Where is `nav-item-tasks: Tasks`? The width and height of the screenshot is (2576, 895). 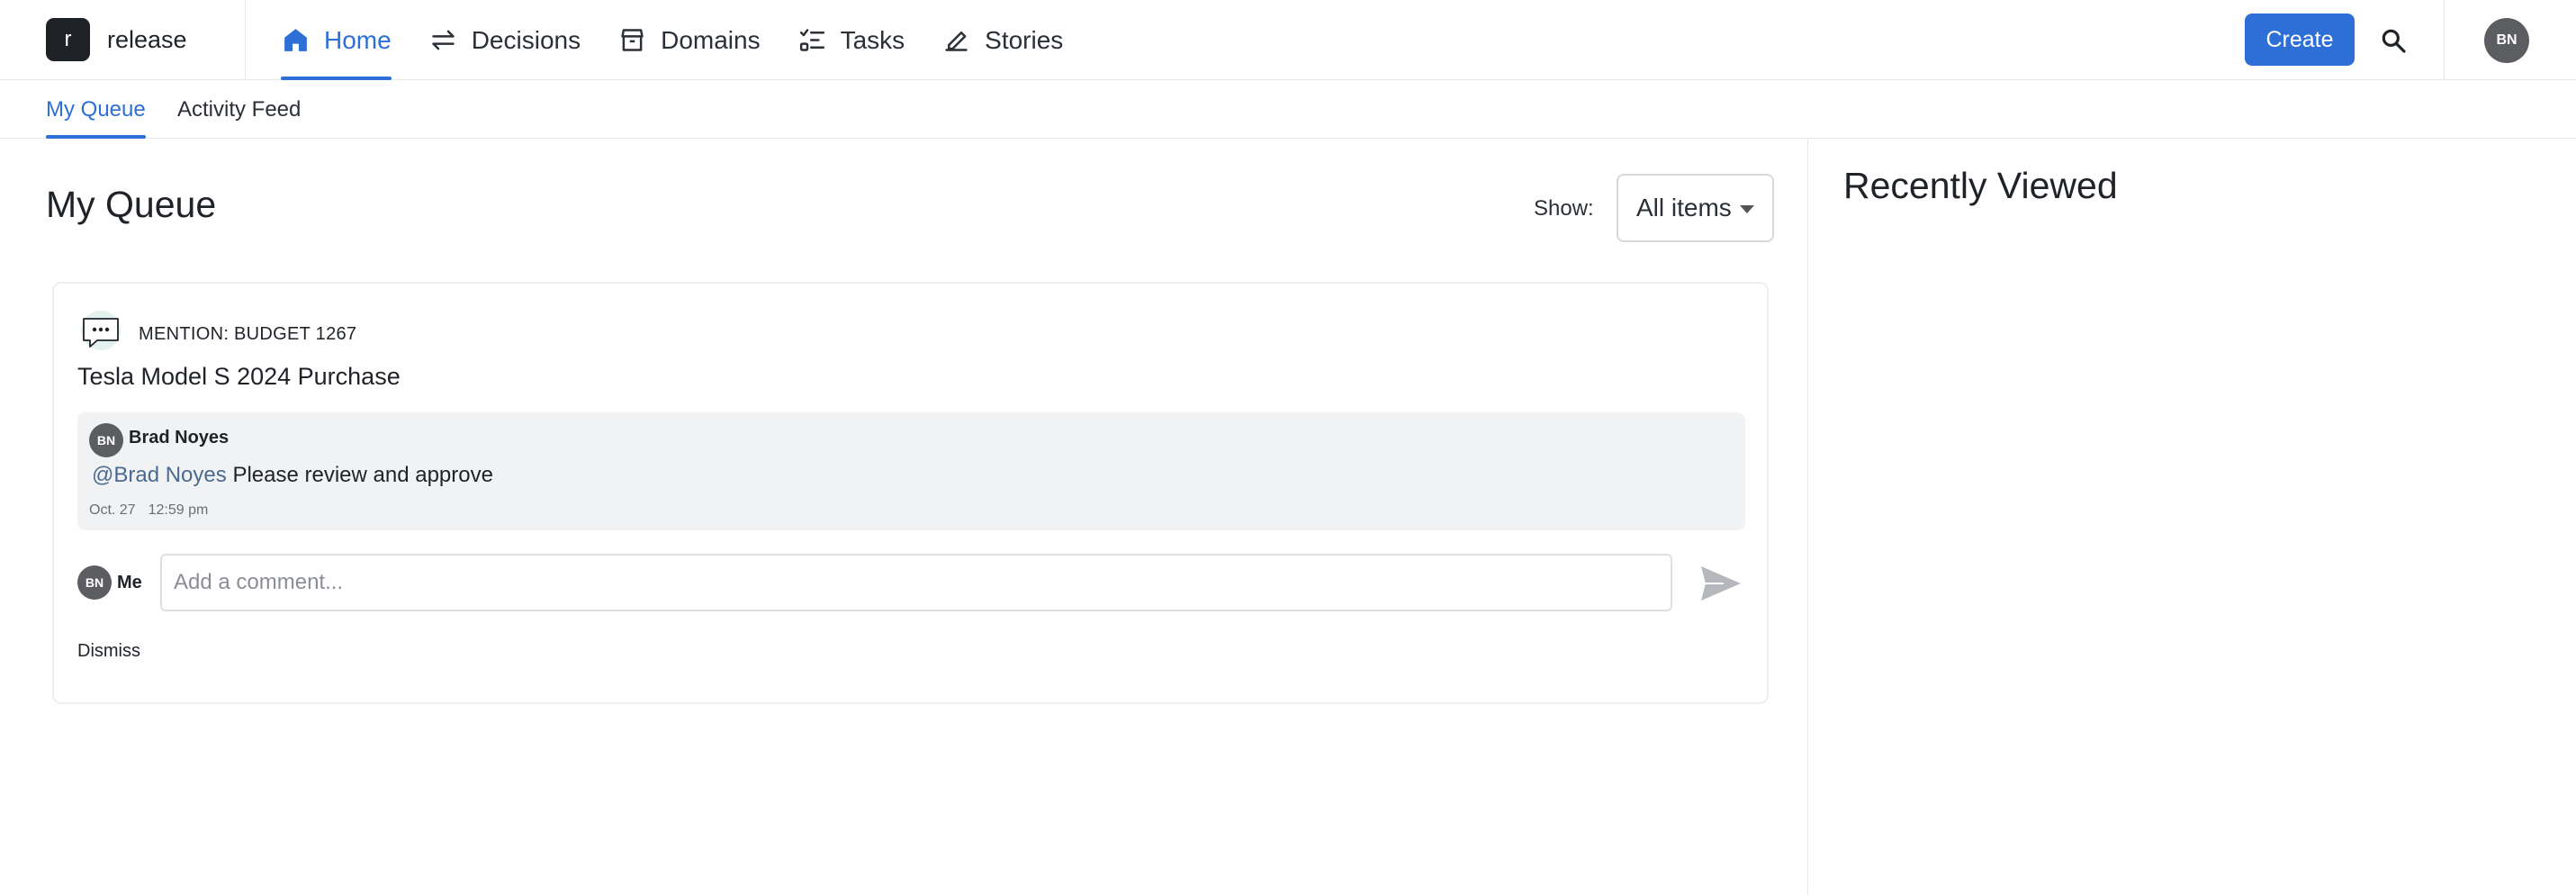
nav-item-tasks: Tasks is located at coordinates (851, 40).